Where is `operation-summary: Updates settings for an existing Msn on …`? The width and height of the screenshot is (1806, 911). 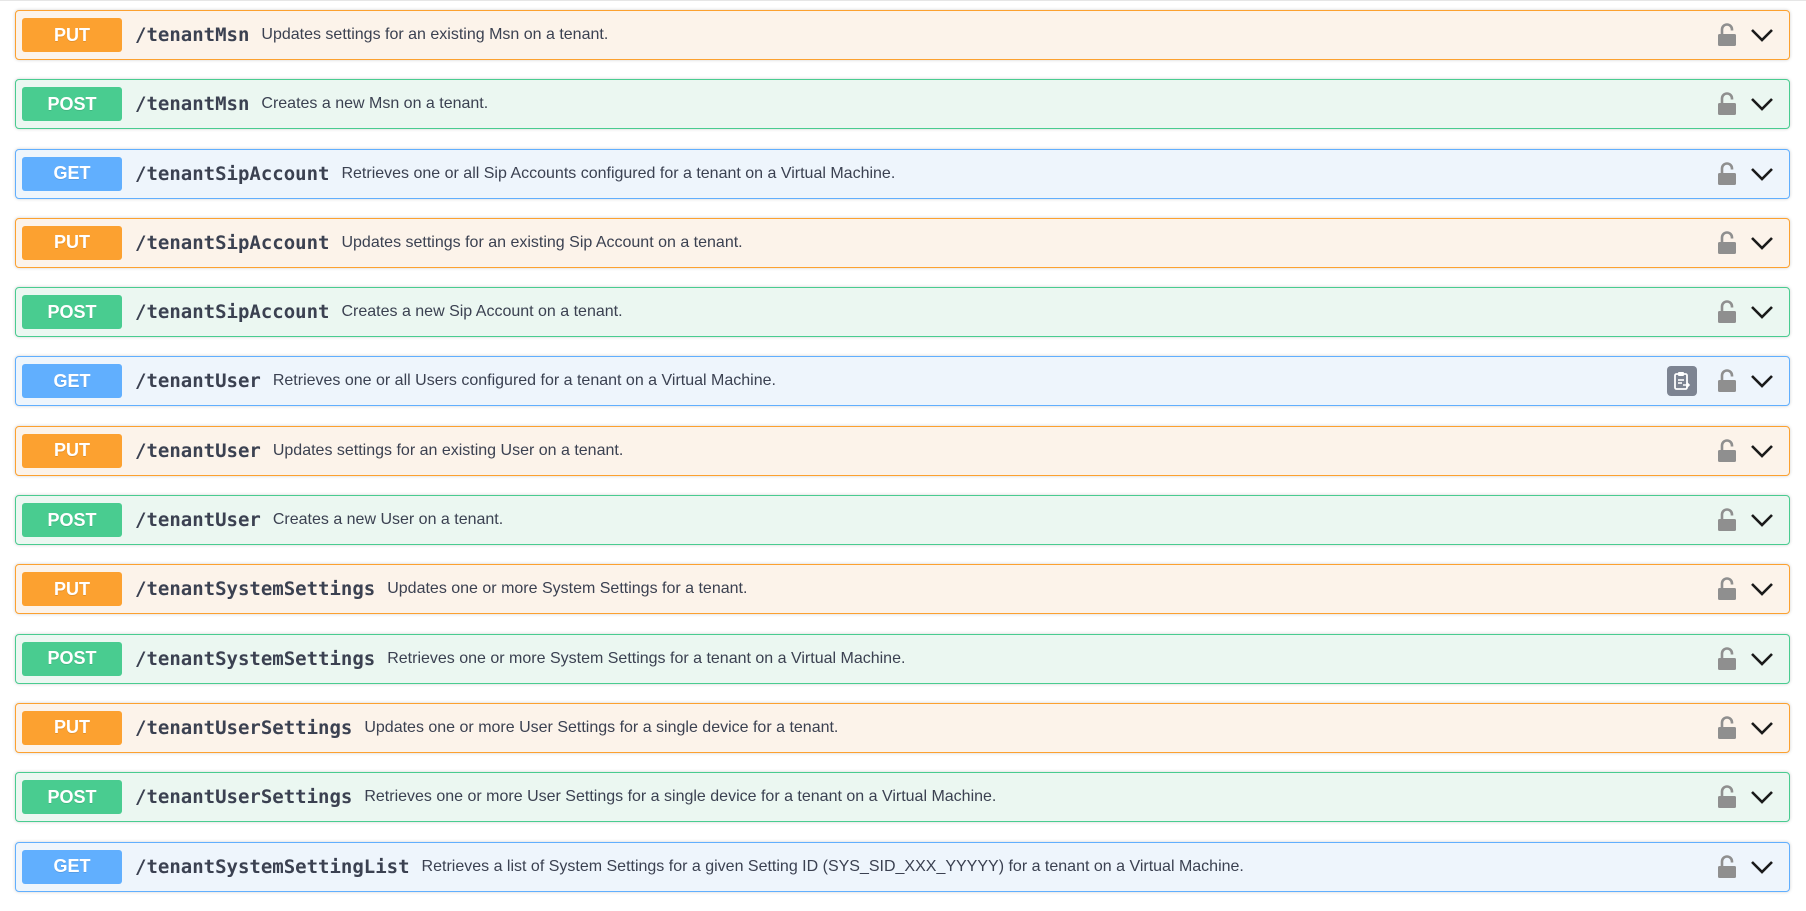
operation-summary: Updates settings for an existing Msn on … is located at coordinates (435, 34).